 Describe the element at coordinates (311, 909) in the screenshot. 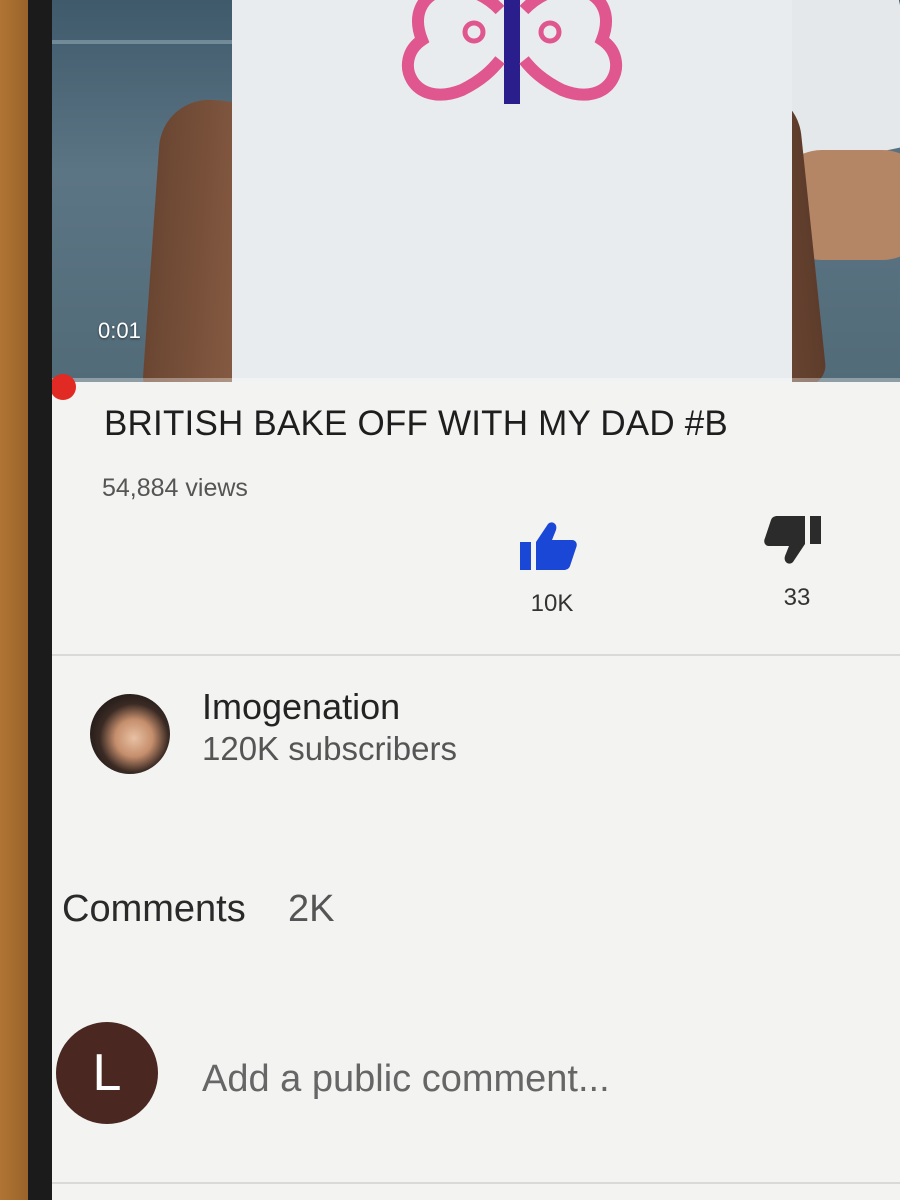

I see `comments-count: 2K` at that location.